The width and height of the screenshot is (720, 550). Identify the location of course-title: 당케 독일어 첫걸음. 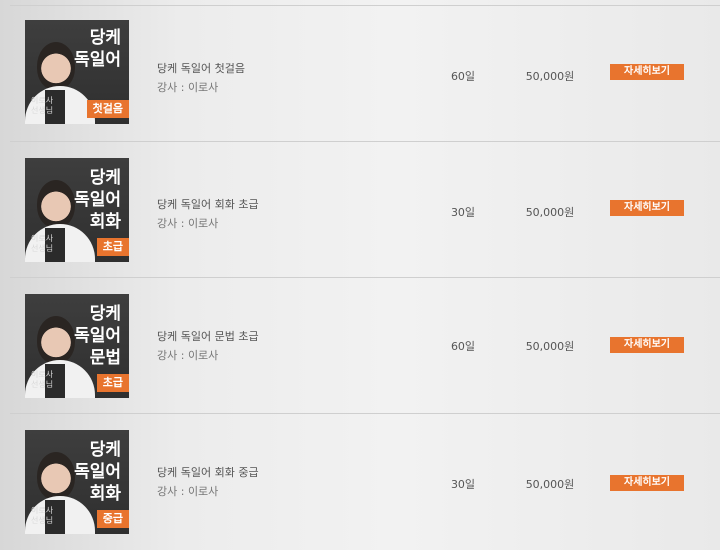
(201, 68).